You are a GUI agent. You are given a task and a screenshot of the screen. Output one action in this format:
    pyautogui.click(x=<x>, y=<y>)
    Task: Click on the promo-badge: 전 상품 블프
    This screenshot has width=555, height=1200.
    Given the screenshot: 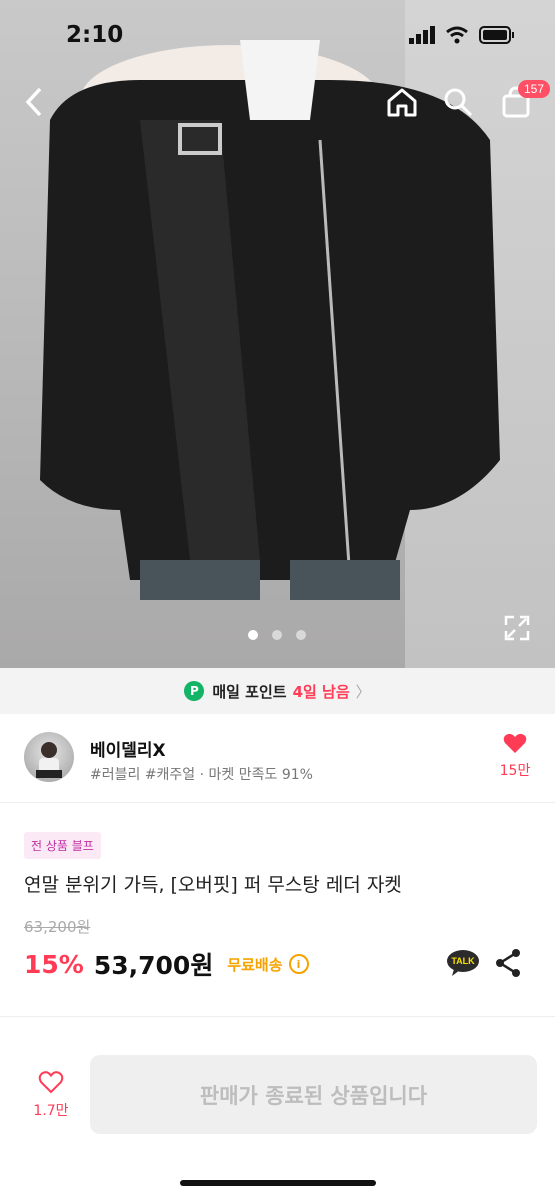 What is the action you would take?
    pyautogui.click(x=62, y=845)
    